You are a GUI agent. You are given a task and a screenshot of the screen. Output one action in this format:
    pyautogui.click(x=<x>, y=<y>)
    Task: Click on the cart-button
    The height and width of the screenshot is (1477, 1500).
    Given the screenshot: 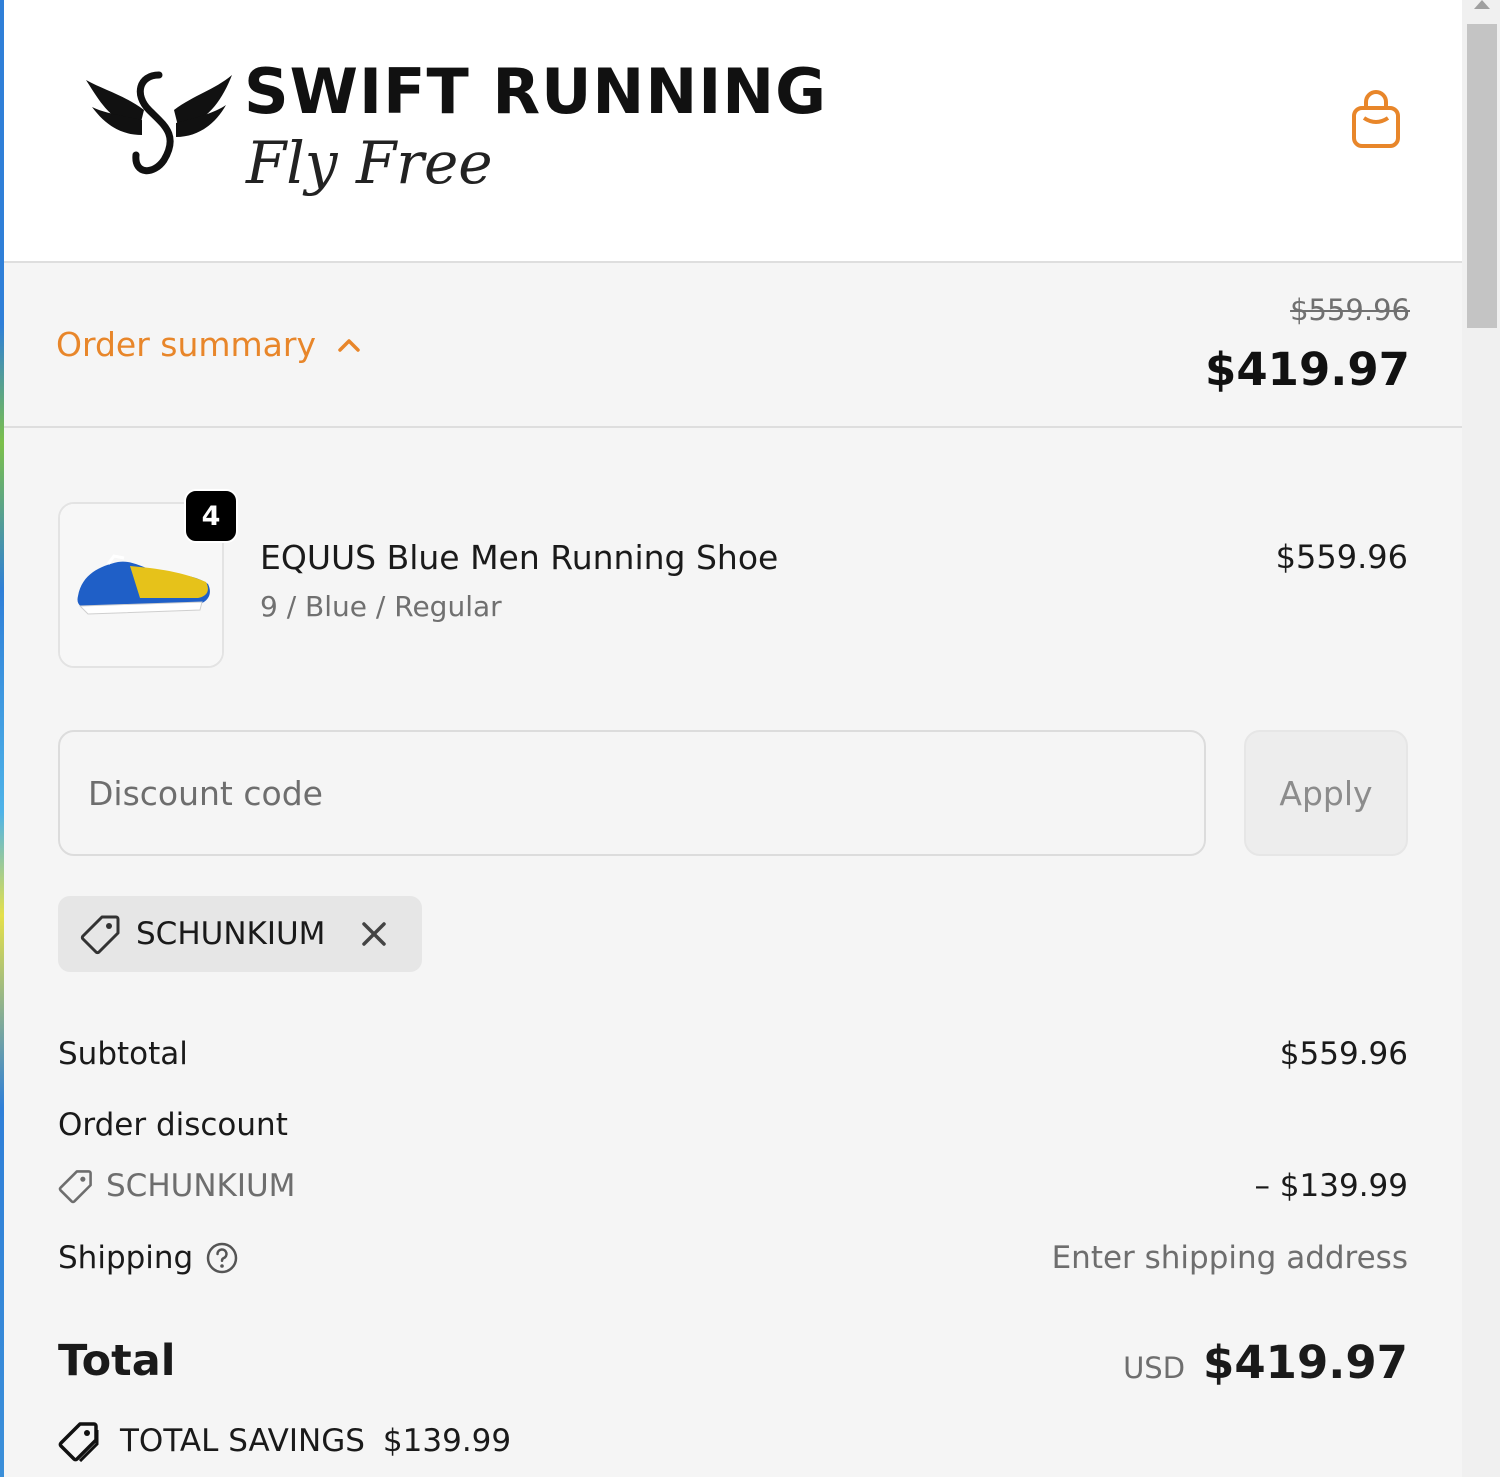 What is the action you would take?
    pyautogui.click(x=1376, y=121)
    